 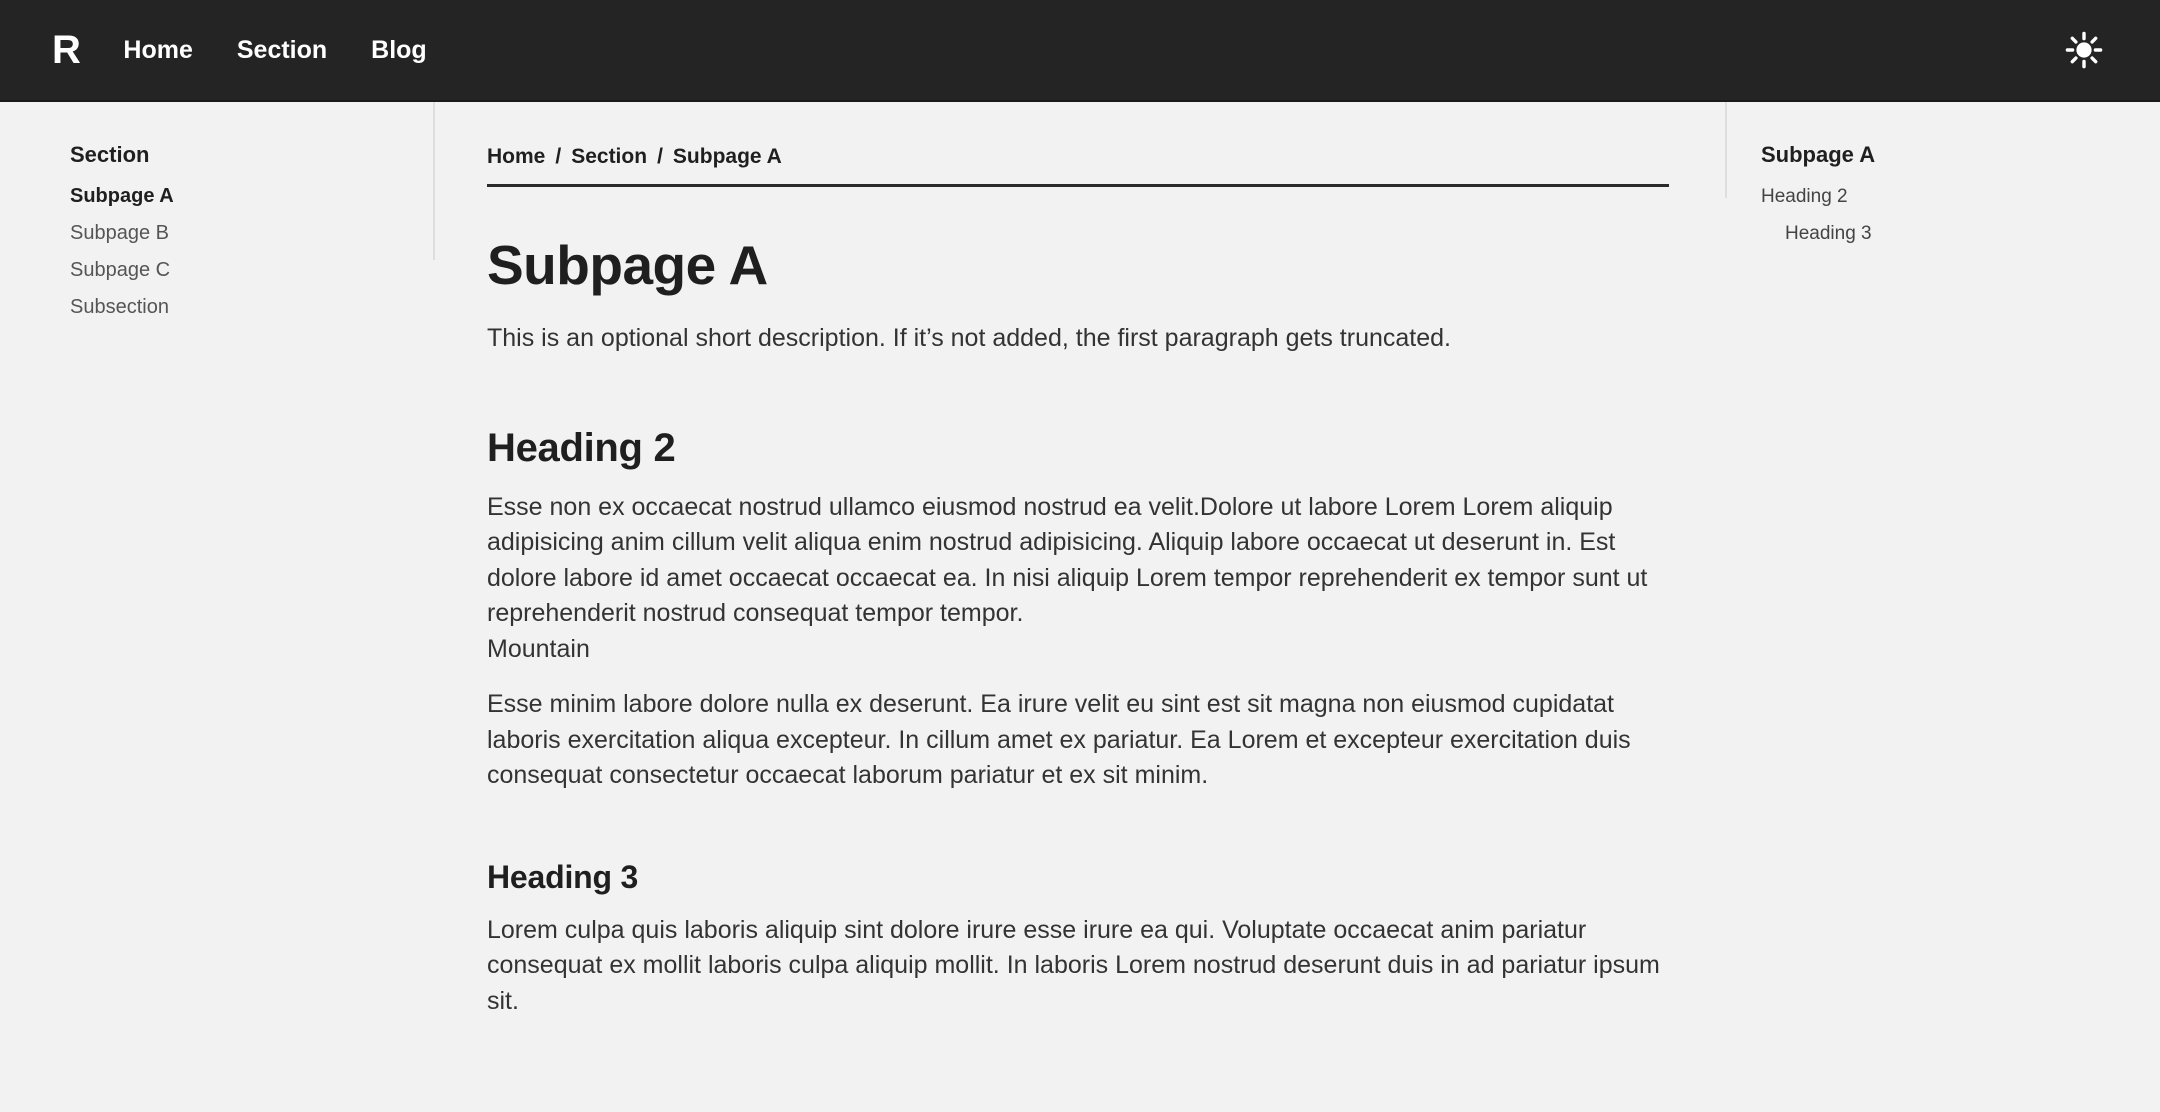 I want to click on sidebar-item-subpage-b: Subpage B, so click(x=252, y=233).